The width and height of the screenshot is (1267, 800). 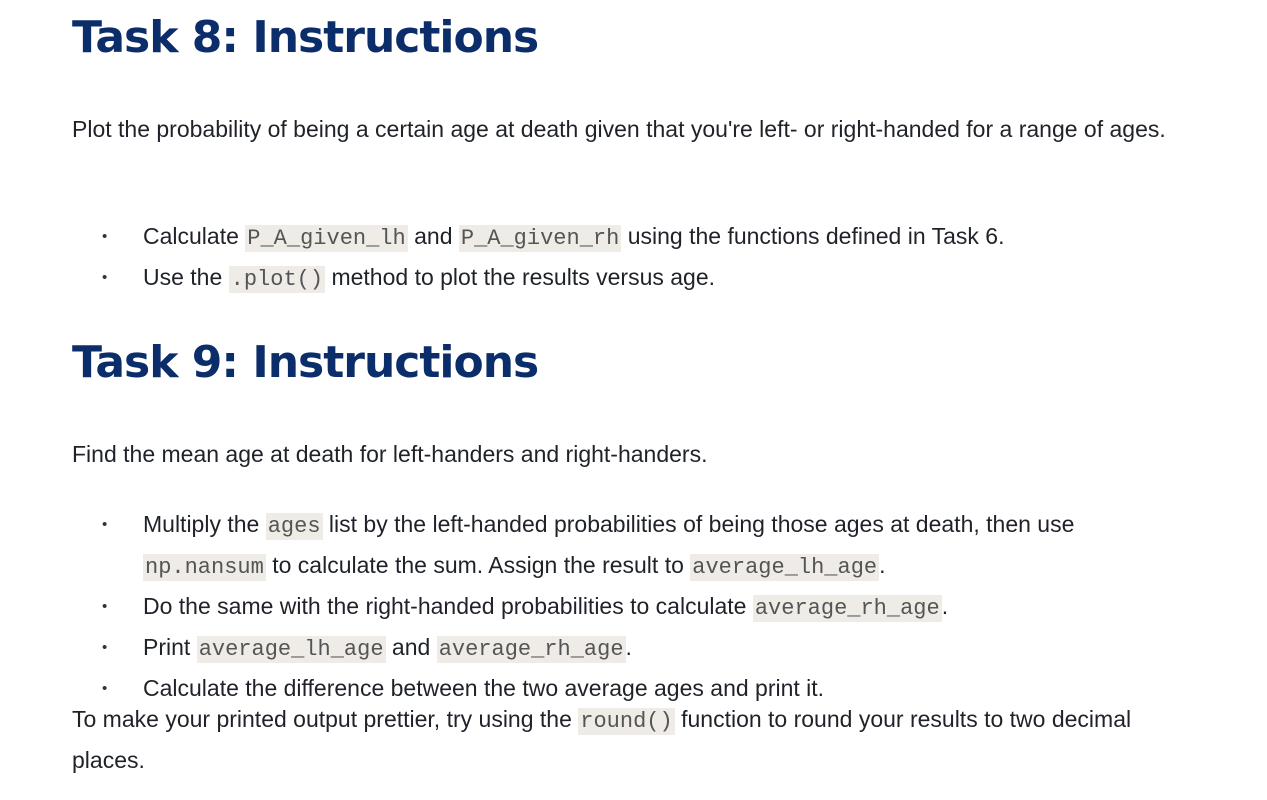 What do you see at coordinates (626, 721) in the screenshot?
I see `inline-code: round()` at bounding box center [626, 721].